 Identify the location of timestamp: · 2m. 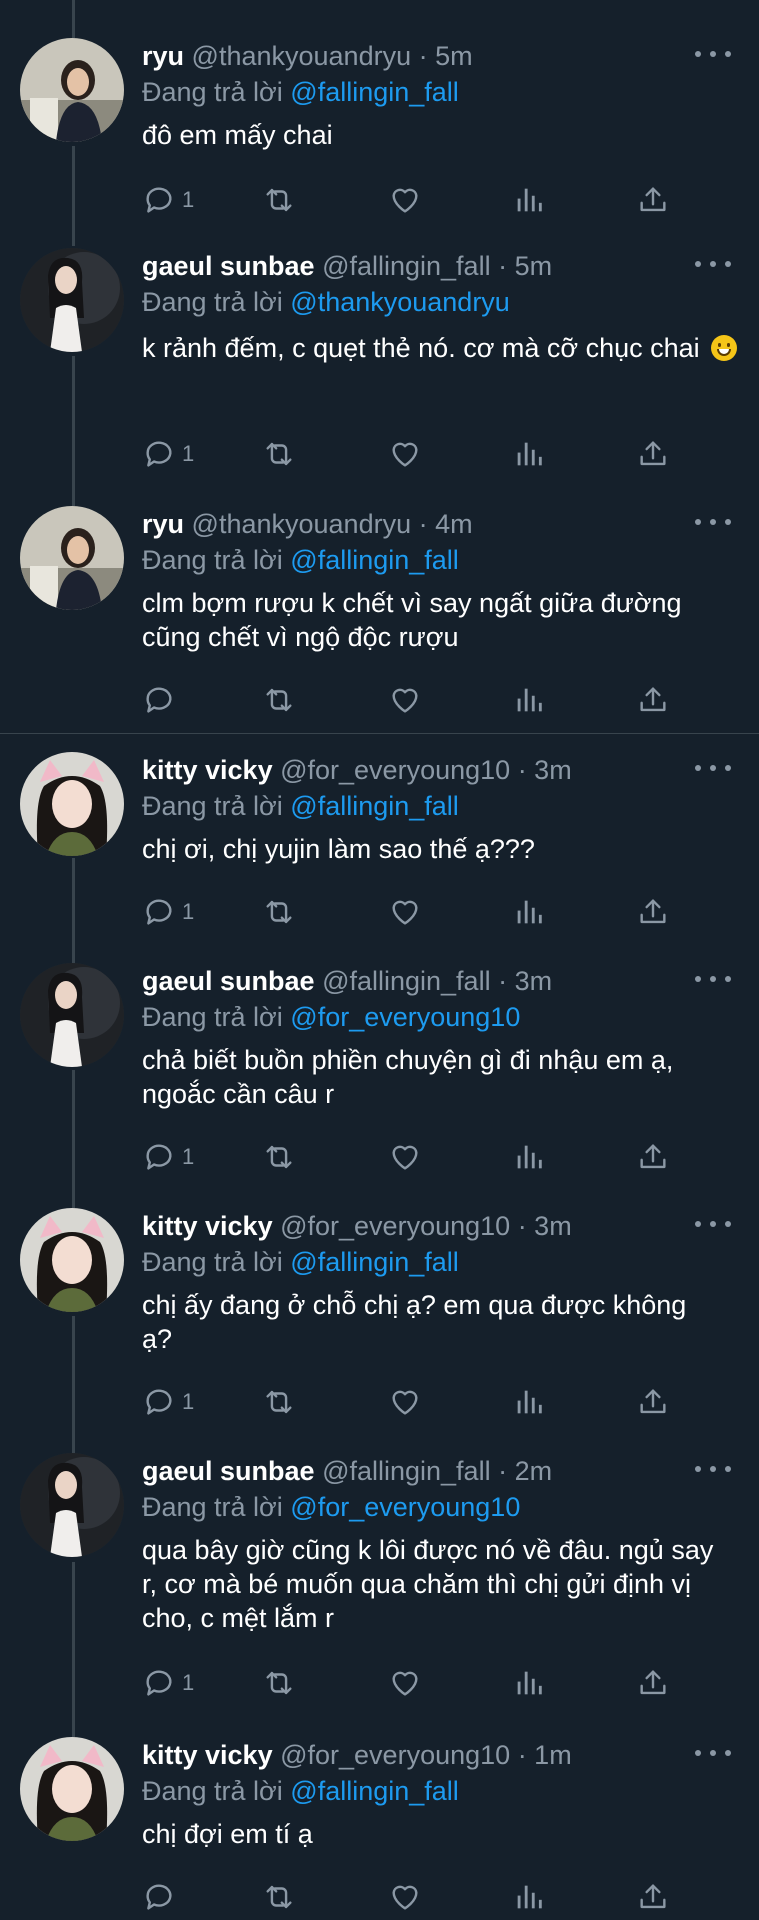
(525, 1471).